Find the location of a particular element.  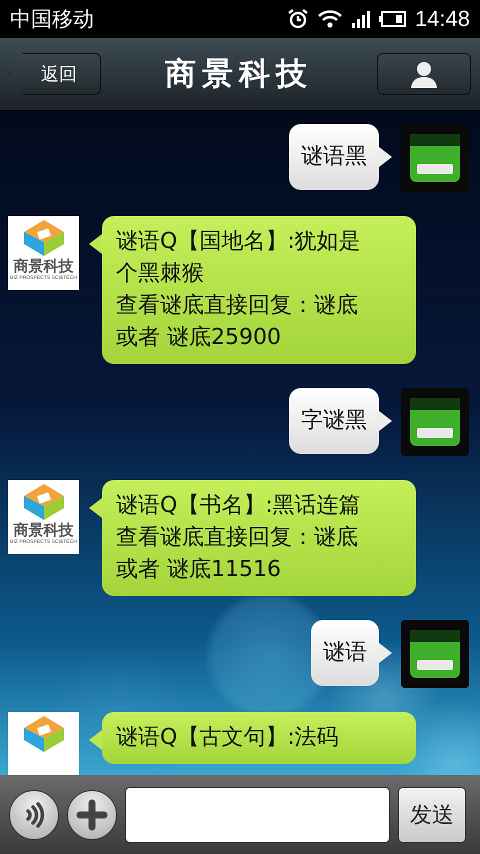

message-text: 谜语Q【书名】:黑话连篇查看谜底直接回复：谜底或者 谜底11516 is located at coordinates (239, 538).